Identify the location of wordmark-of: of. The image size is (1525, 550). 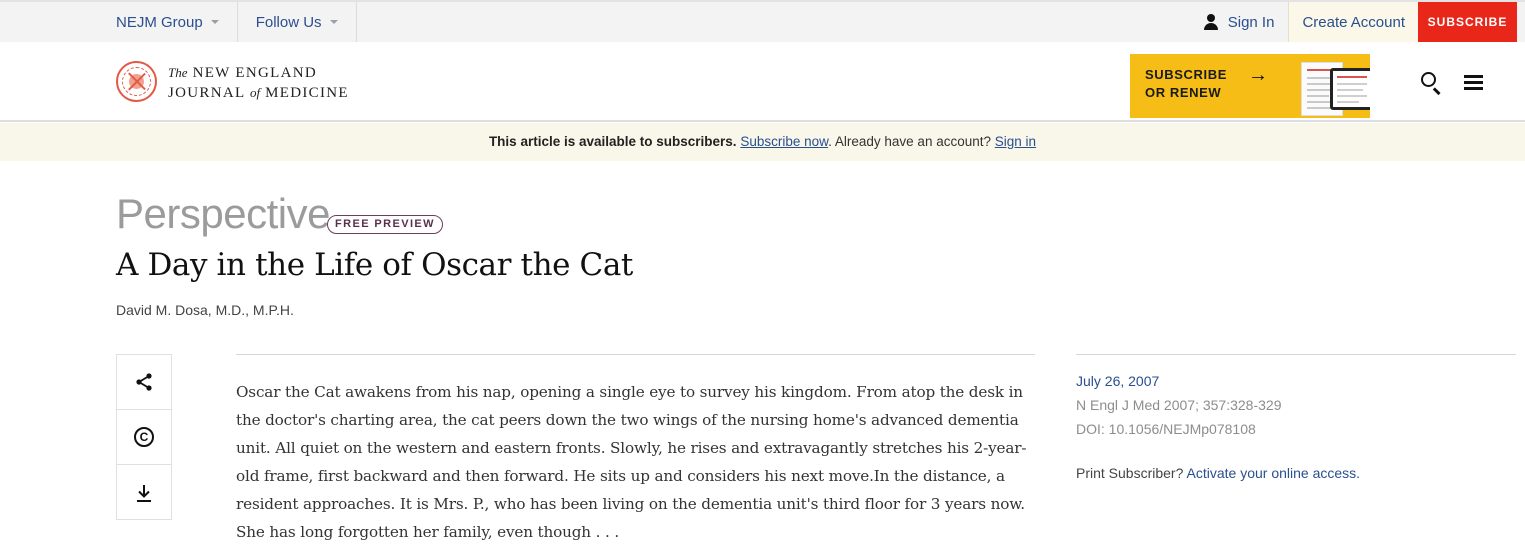
(255, 92).